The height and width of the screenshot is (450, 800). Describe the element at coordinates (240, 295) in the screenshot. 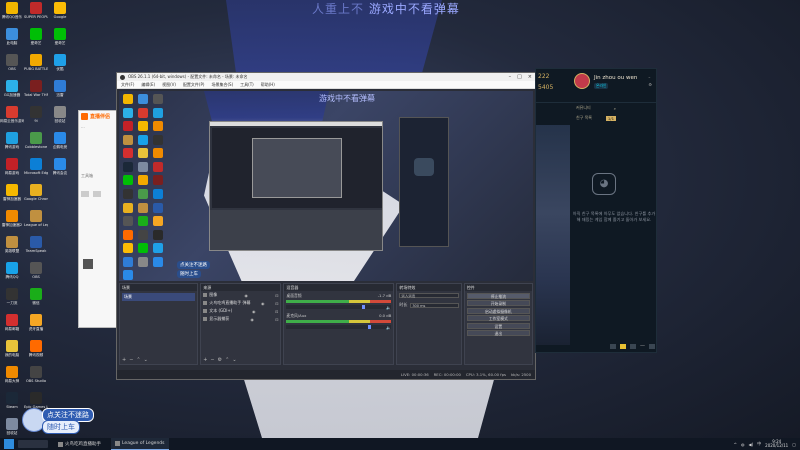

I see `source-item: 图像 ◉ ⊡` at that location.